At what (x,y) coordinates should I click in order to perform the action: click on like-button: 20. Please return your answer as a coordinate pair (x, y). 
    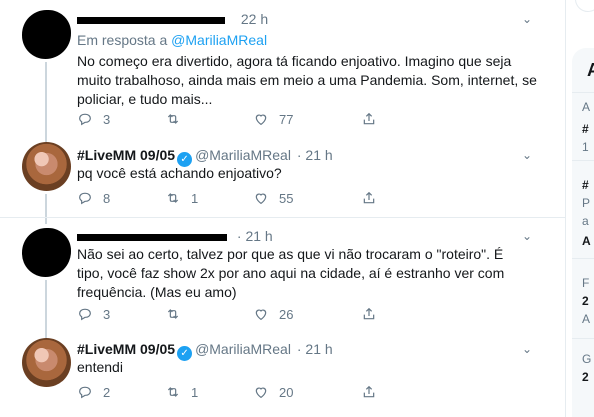
    Looking at the image, I should click on (273, 392).